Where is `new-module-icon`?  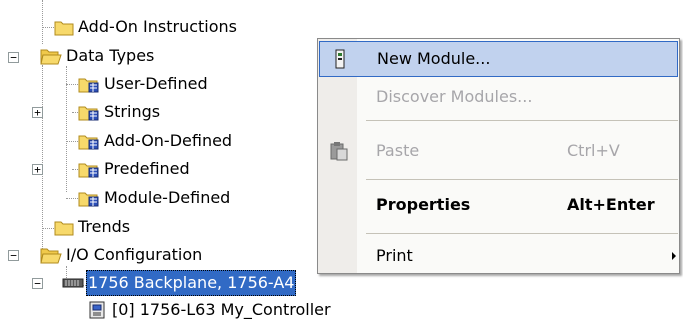
new-module-icon is located at coordinates (340, 59).